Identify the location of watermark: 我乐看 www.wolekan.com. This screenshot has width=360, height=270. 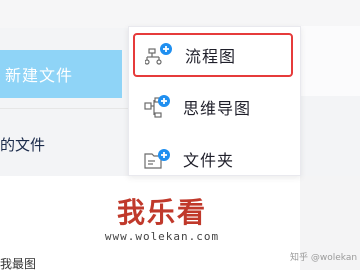
(162, 226).